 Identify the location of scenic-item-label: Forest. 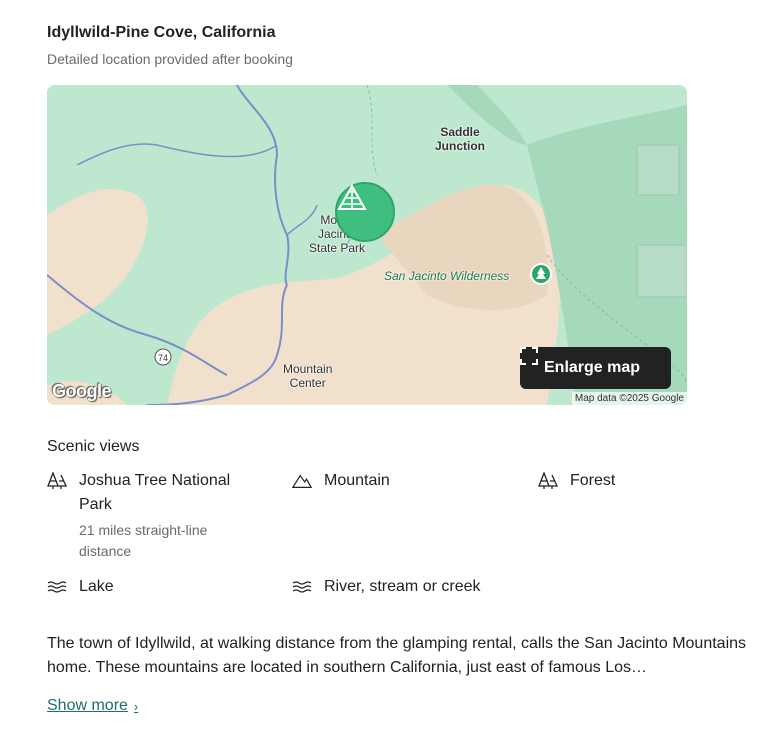
(593, 480).